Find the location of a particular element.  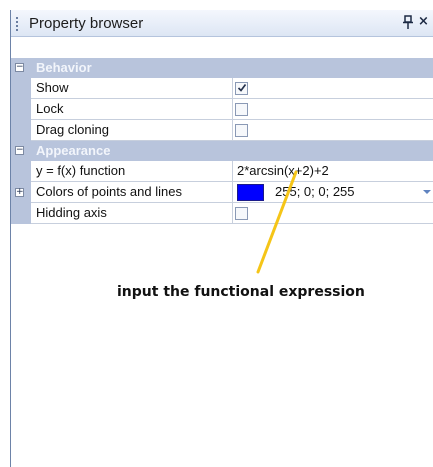

hidding-axis-checkbox is located at coordinates (241, 213).